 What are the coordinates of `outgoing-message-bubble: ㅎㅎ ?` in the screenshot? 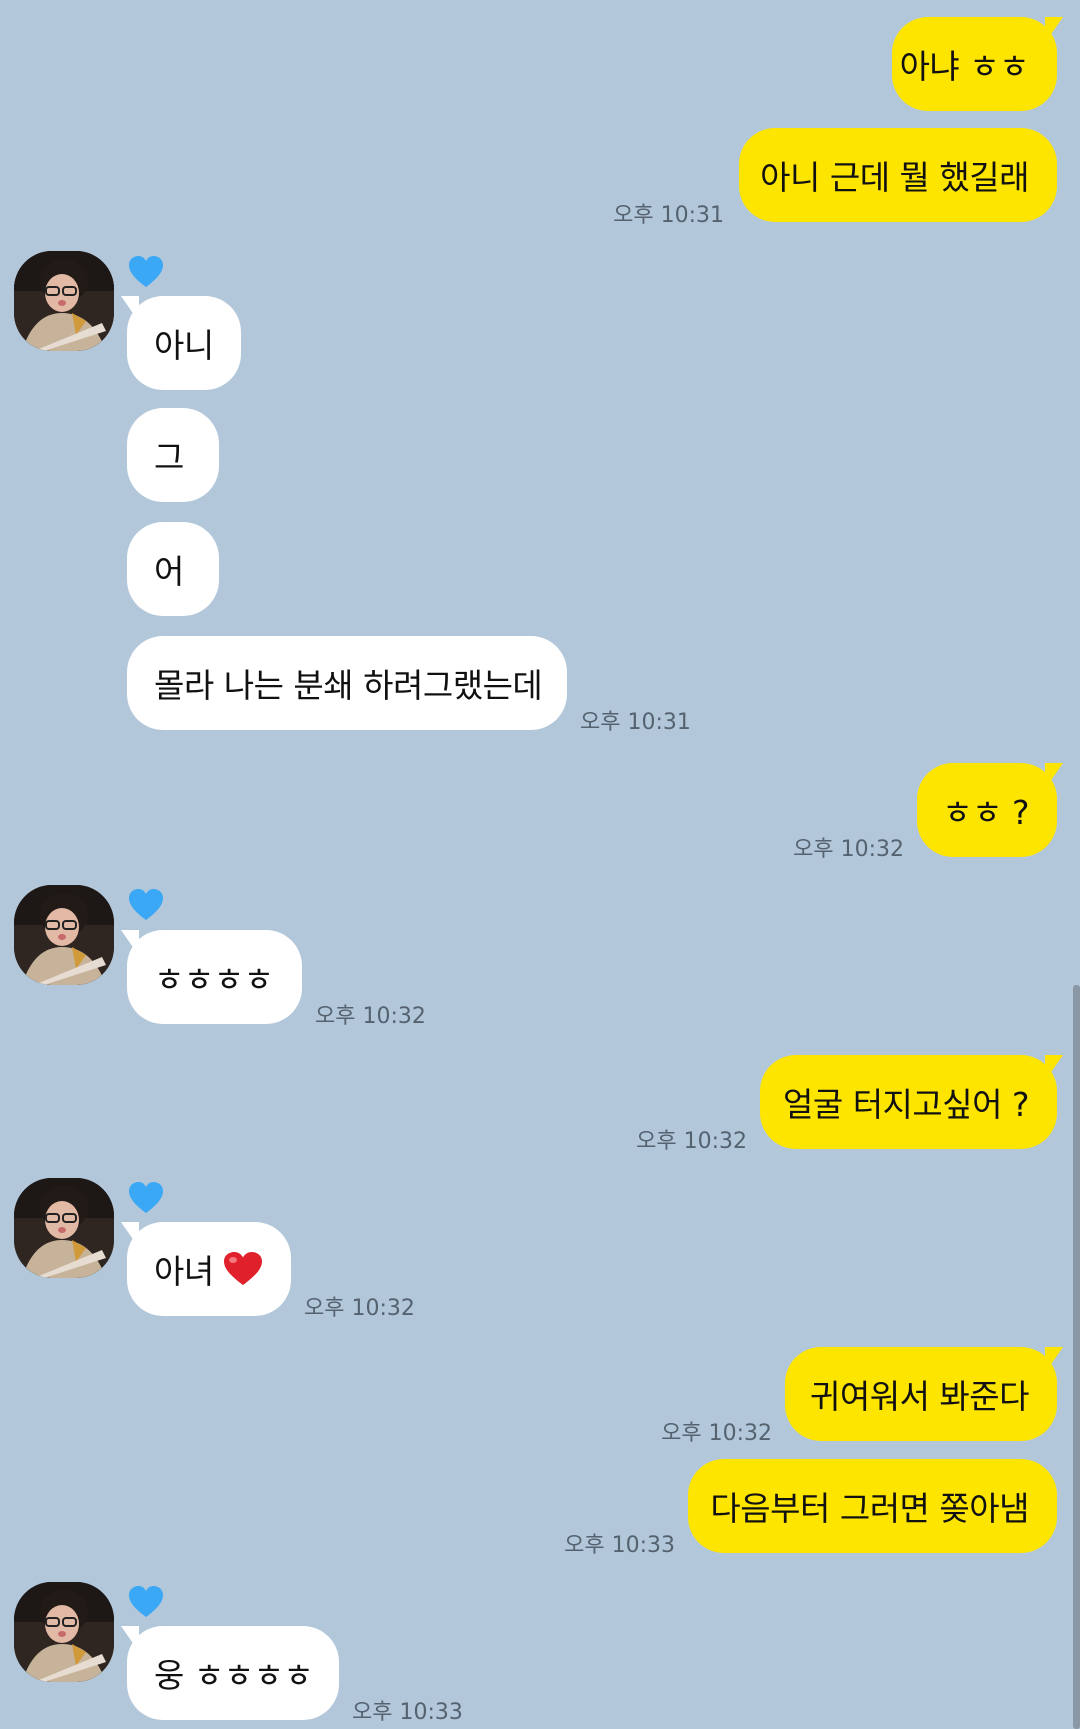 It's located at (990, 810).